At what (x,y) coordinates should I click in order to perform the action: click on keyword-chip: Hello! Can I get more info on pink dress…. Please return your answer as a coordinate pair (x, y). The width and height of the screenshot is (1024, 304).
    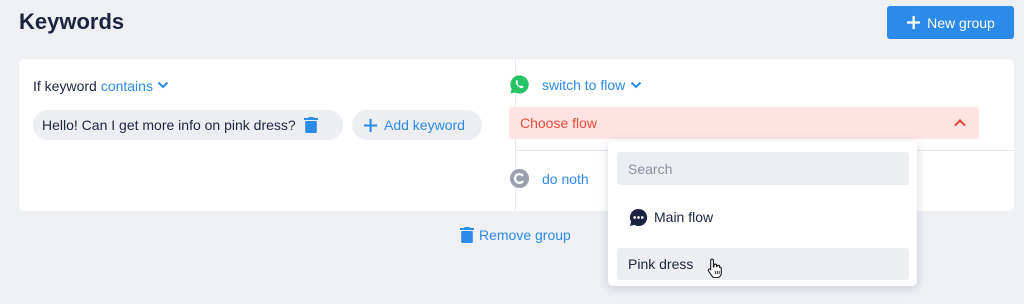
    Looking at the image, I should click on (188, 125).